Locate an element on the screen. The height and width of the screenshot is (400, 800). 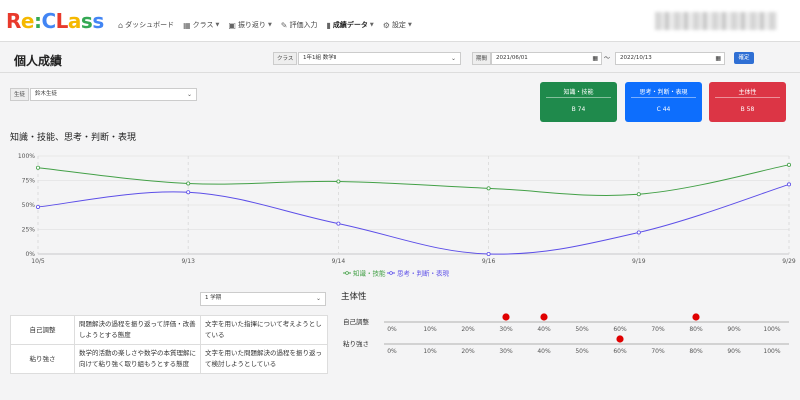
class-label: クラス is located at coordinates (285, 58).